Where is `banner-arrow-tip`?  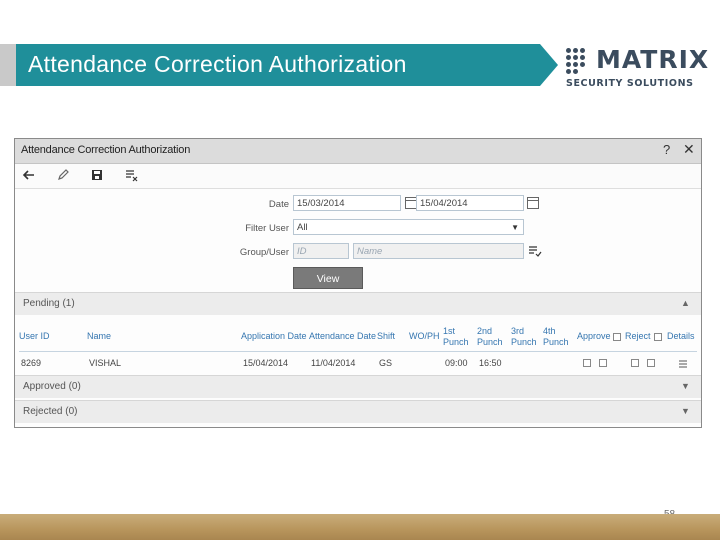 banner-arrow-tip is located at coordinates (549, 65).